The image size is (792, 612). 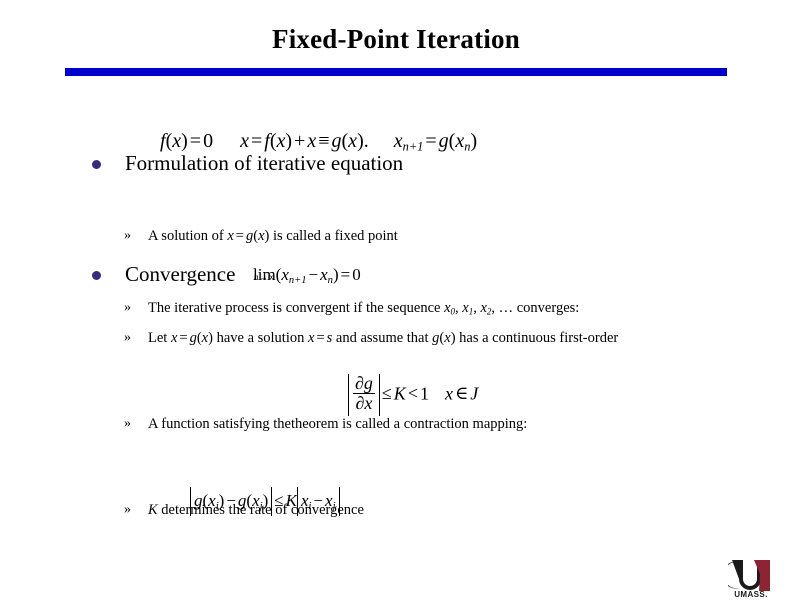 I want to click on umass-logo-svg-icon, so click(x=747, y=575).